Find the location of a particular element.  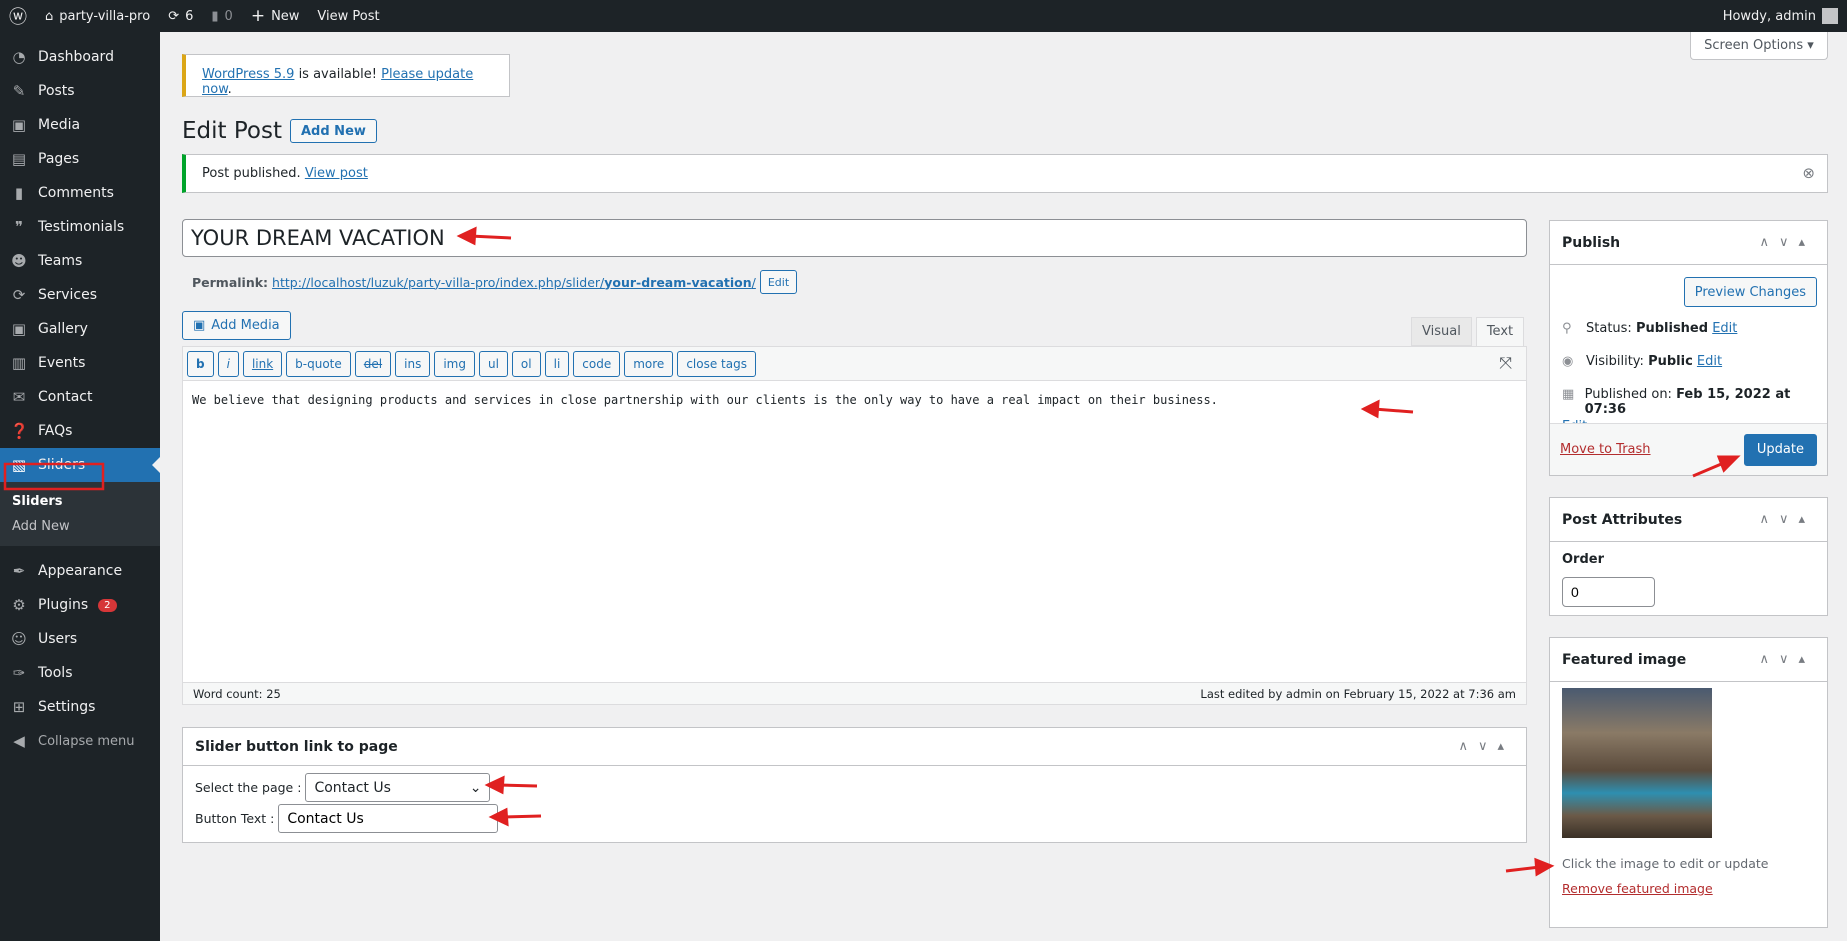

users-icon: ☺ is located at coordinates (19, 639).